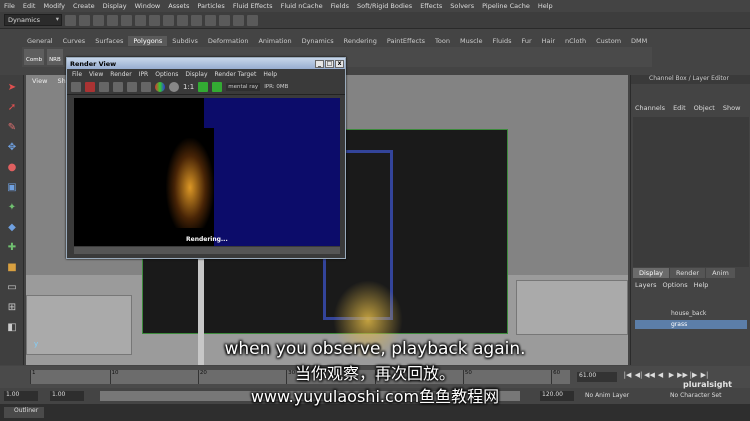 The image size is (750, 421). Describe the element at coordinates (12, 127) in the screenshot. I see `paint-select-icon: ✎` at that location.